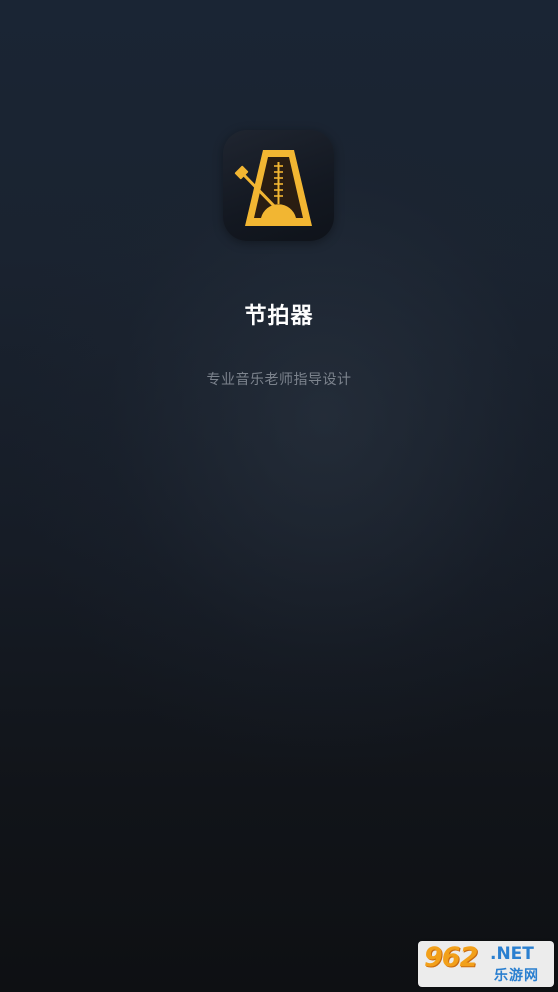 The image size is (558, 992). What do you see at coordinates (486, 964) in the screenshot?
I see `site-watermark: 962 .NET 乐游网` at bounding box center [486, 964].